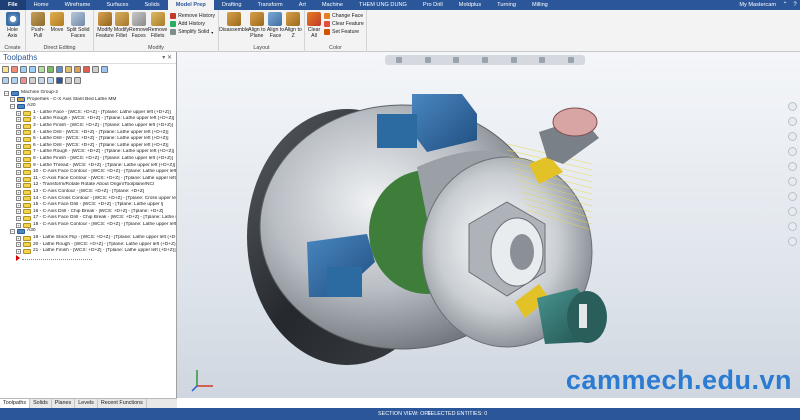 This screenshot has width=800, height=420. Describe the element at coordinates (540, 5) in the screenshot. I see `tab-milling: Milling` at that location.